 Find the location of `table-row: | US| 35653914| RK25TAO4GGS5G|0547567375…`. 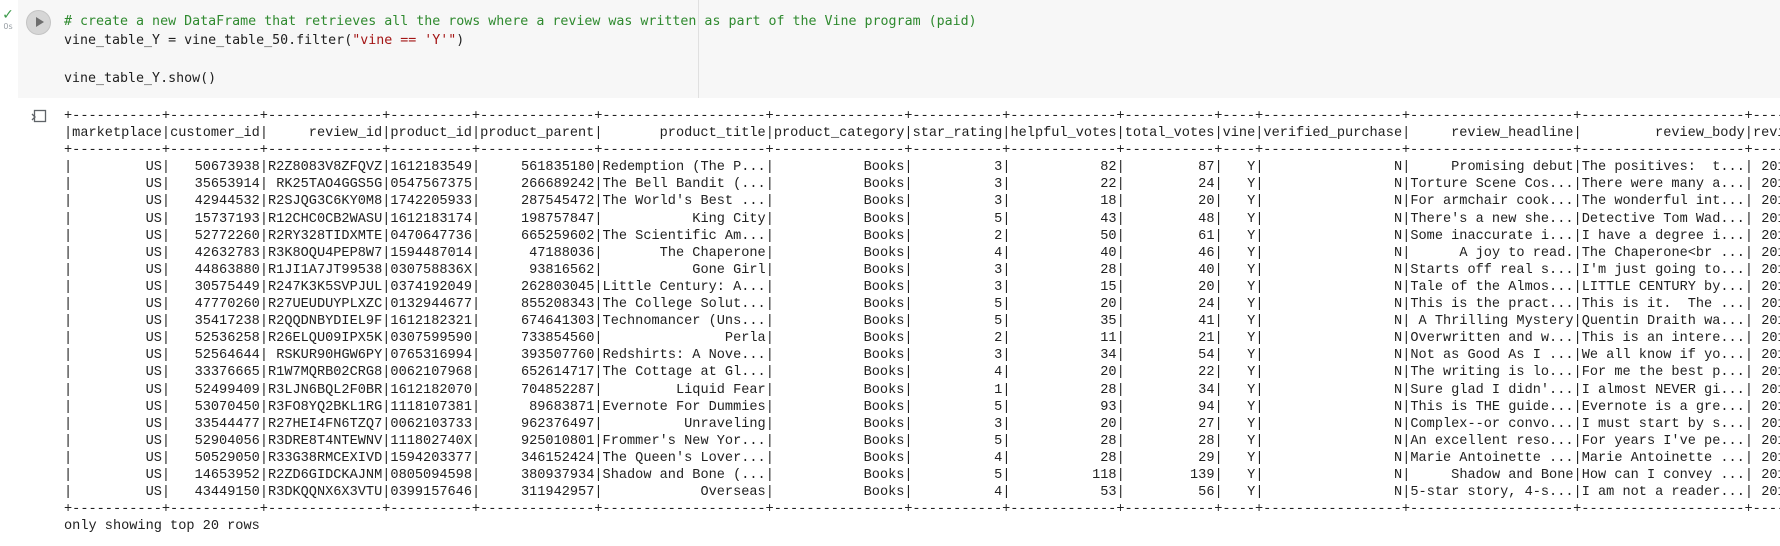

table-row: | US| 35653914| RK25TAO4GGS5G|0547567375… is located at coordinates (922, 184).